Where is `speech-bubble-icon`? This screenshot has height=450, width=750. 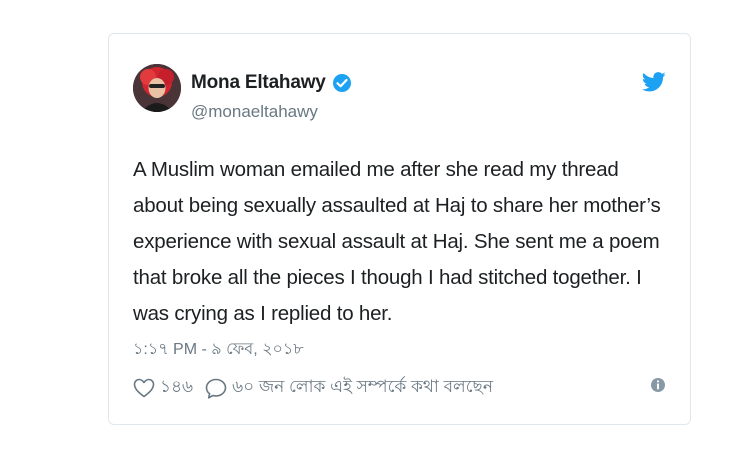 speech-bubble-icon is located at coordinates (216, 388).